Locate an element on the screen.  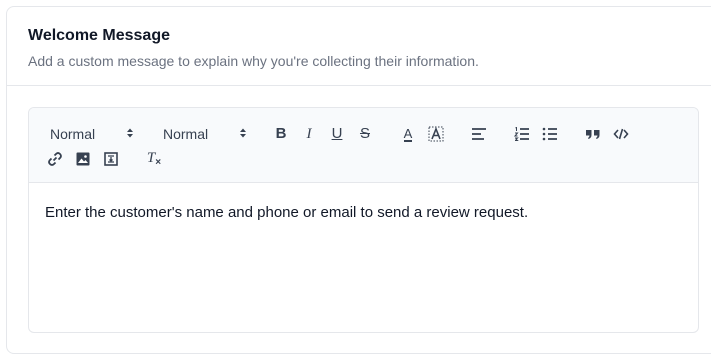
code-icon is located at coordinates (621, 134).